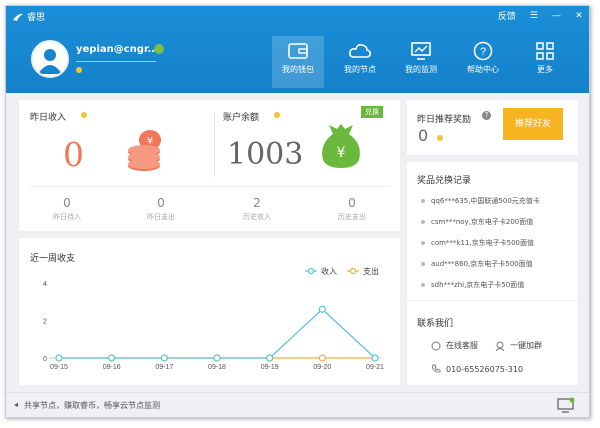 The width and height of the screenshot is (600, 428). What do you see at coordinates (16, 404) in the screenshot?
I see `speaker-icon: ◂` at bounding box center [16, 404].